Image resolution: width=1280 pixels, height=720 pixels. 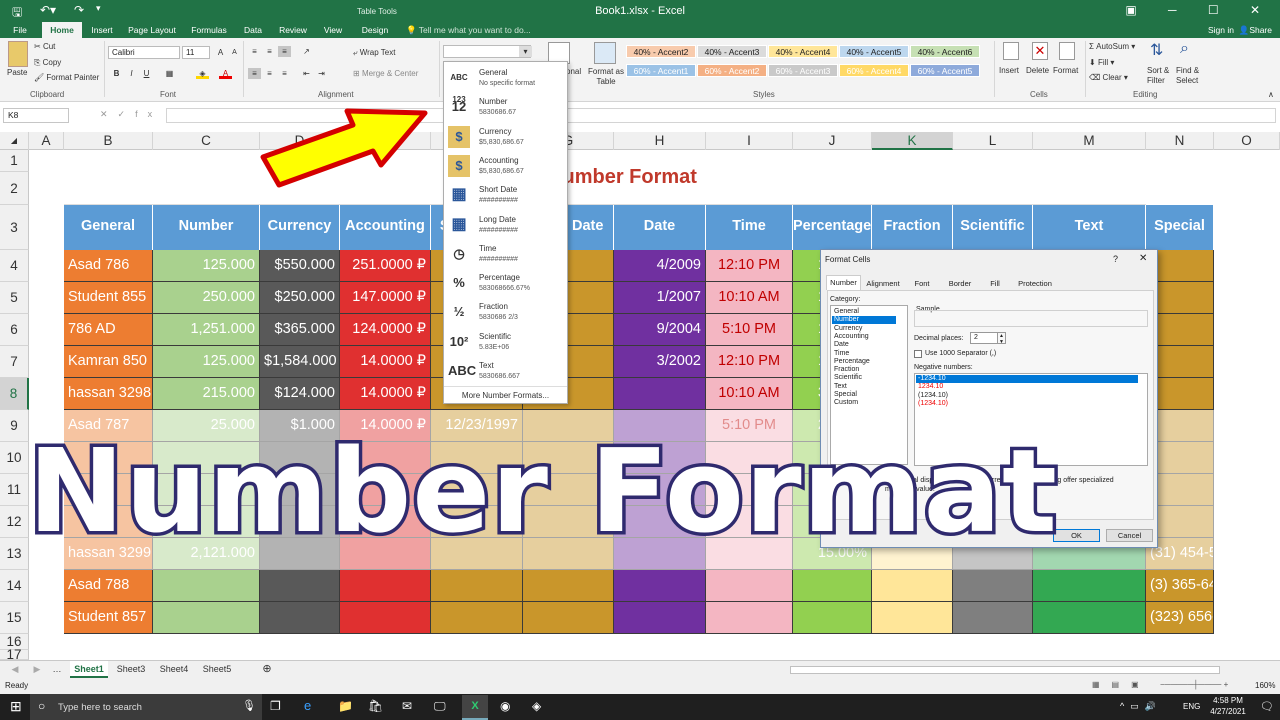 I want to click on column-header-h: H, so click(x=660, y=141).